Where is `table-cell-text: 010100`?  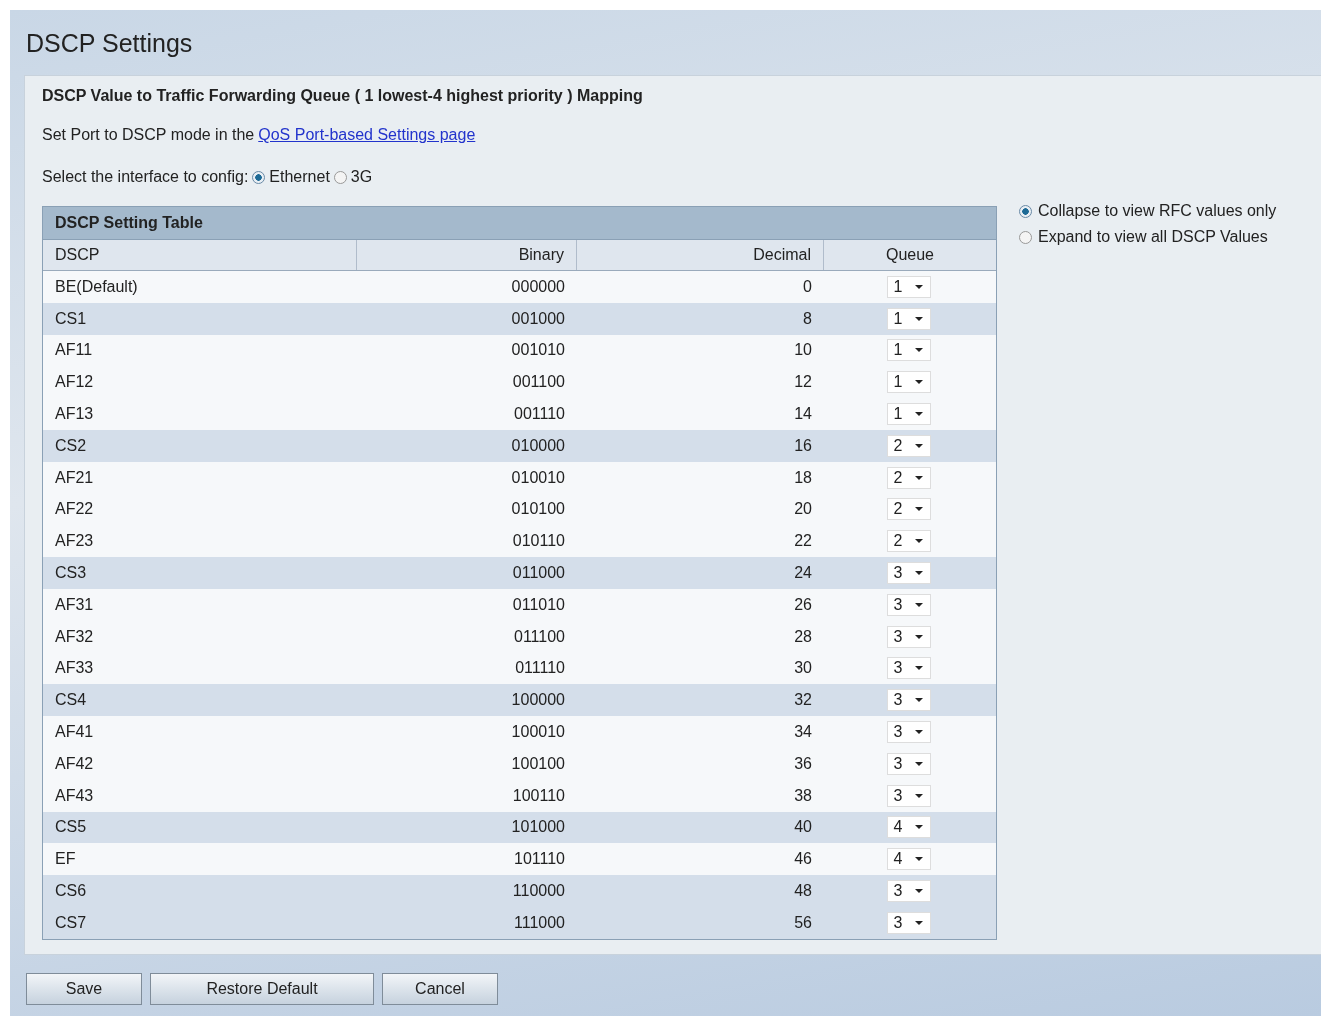 table-cell-text: 010100 is located at coordinates (538, 509).